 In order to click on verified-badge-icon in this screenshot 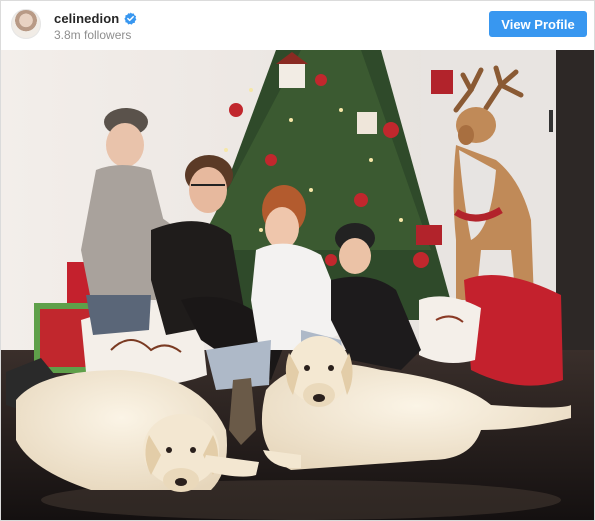, I will do `click(130, 18)`.